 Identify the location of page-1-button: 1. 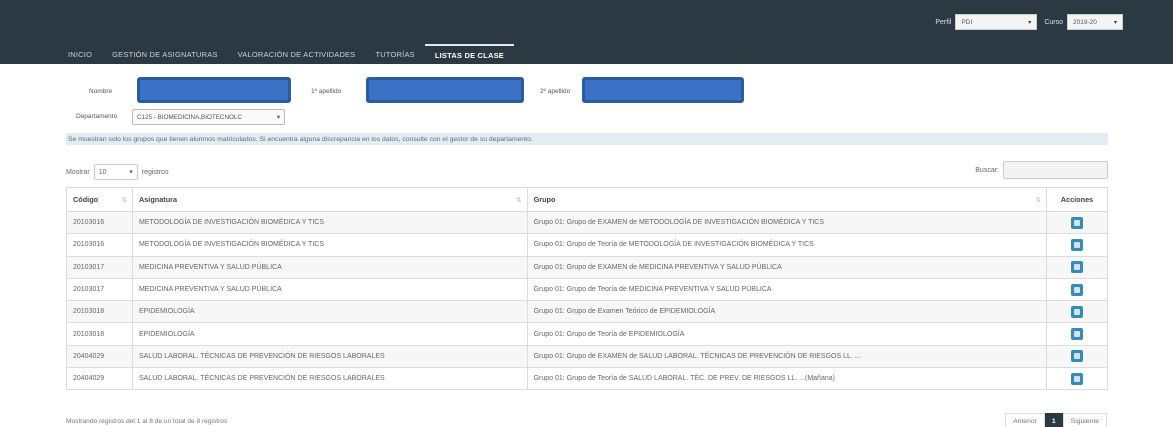
(1053, 420).